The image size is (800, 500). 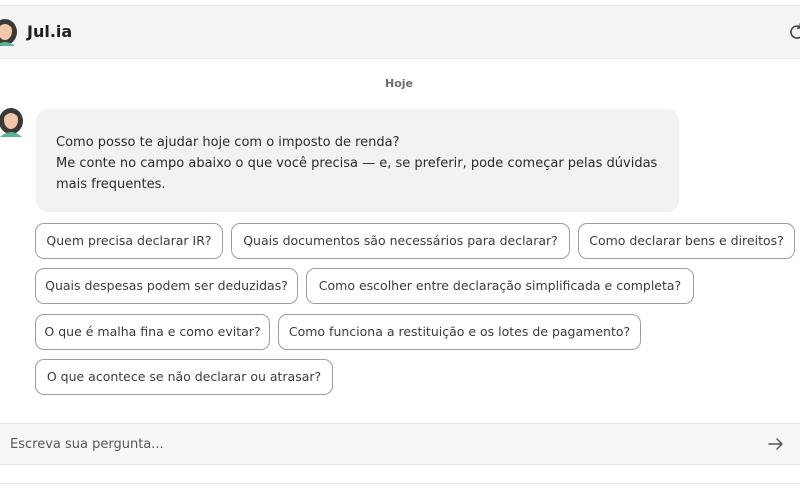 I want to click on suggestion-chip-malha-fina: O que é malha fina e como evitar?, so click(x=152, y=332).